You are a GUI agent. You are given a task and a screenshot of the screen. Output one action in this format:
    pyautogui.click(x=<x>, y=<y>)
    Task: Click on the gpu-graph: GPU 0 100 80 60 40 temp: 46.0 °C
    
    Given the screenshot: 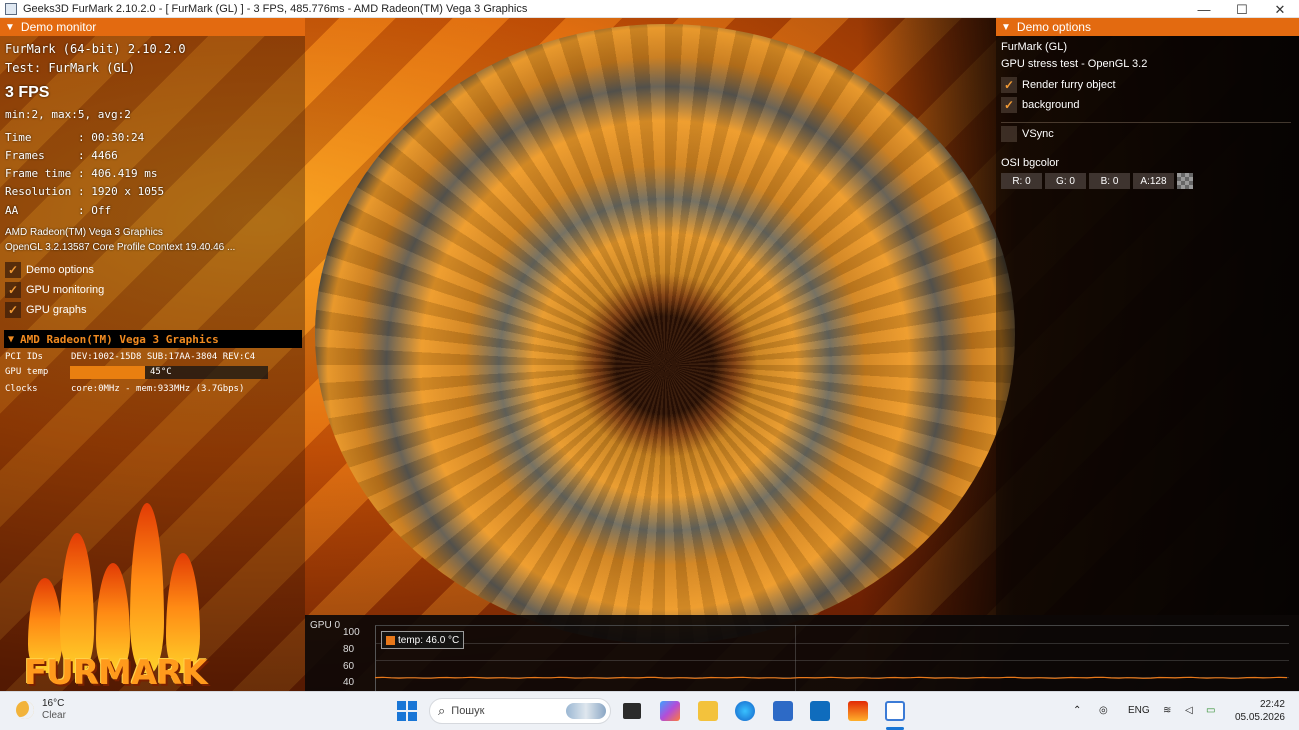 What is the action you would take?
    pyautogui.click(x=802, y=653)
    